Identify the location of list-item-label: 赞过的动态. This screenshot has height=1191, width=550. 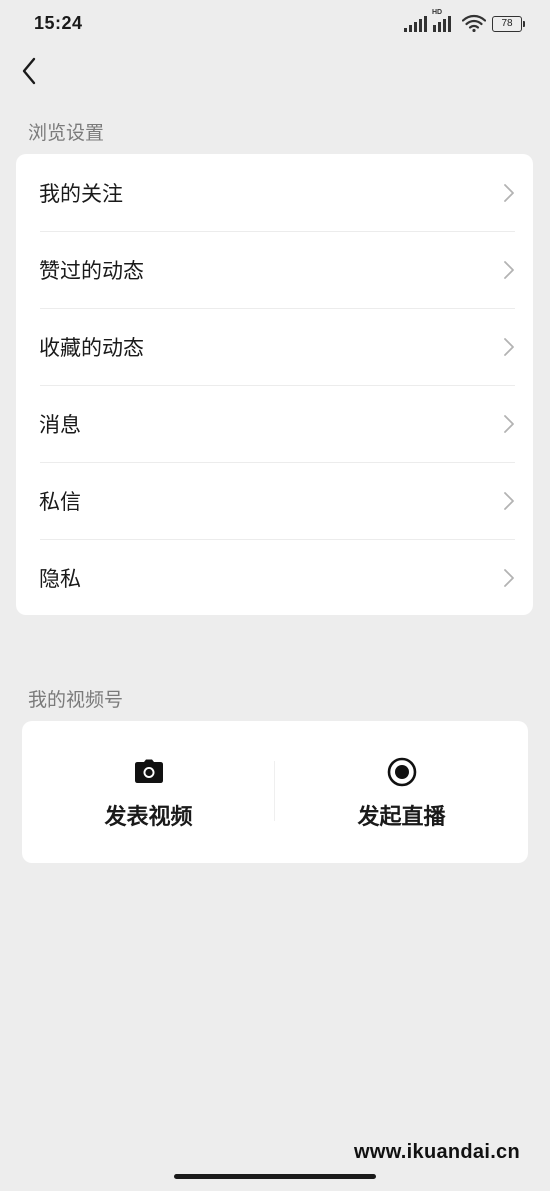
(91, 270).